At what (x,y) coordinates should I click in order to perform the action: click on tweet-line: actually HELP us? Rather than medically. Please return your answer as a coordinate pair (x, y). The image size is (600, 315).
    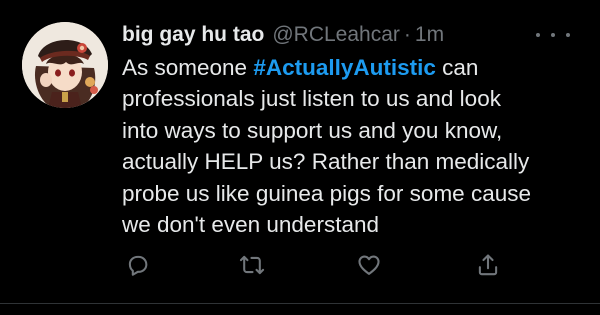
    Looking at the image, I should click on (326, 162).